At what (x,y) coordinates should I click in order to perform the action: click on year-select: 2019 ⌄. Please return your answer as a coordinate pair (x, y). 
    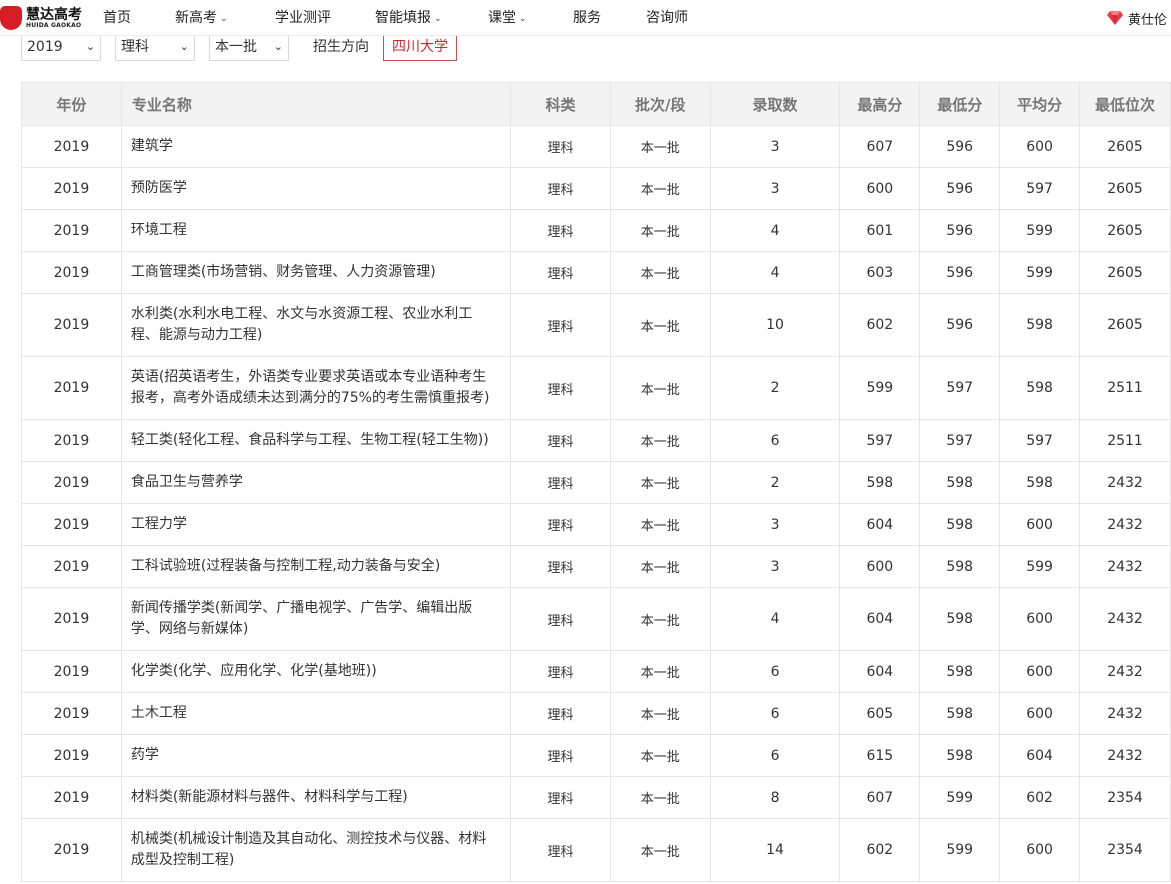
    Looking at the image, I should click on (61, 48).